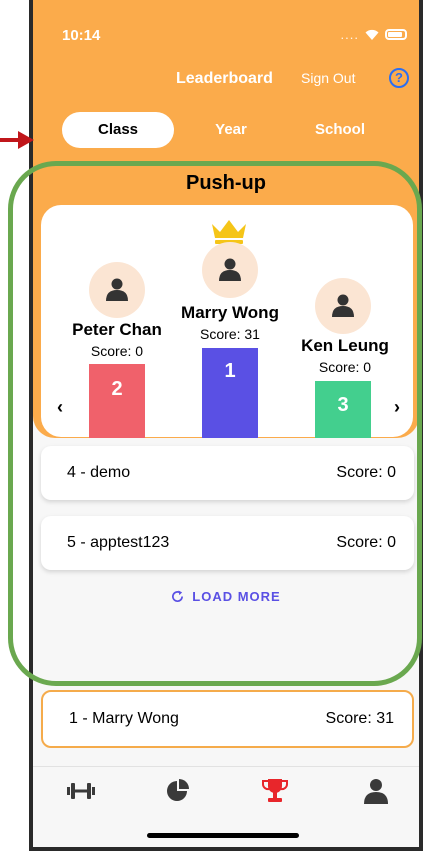 The width and height of the screenshot is (423, 851). I want to click on sign-out-button: Sign Out, so click(328, 78).